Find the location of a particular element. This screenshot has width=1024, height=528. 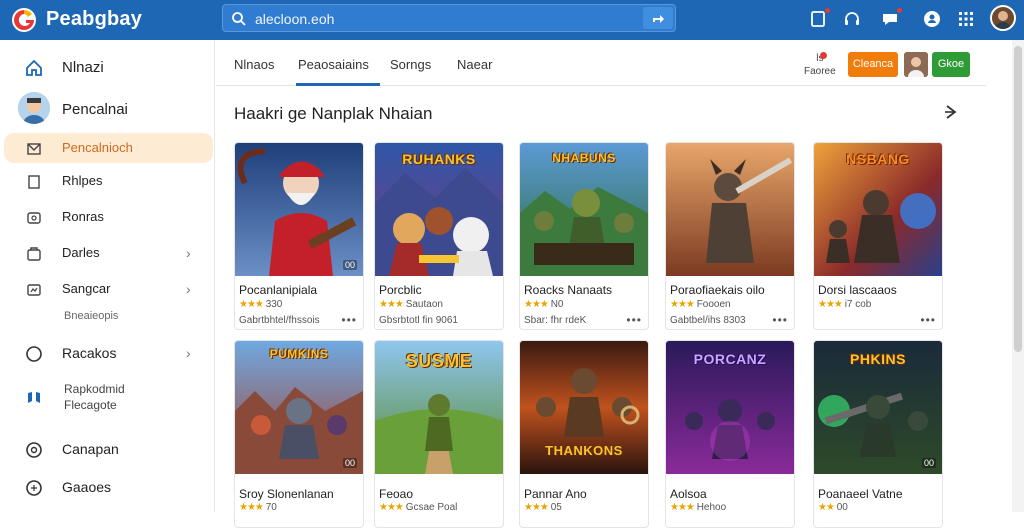

chat-icon is located at coordinates (891, 18).